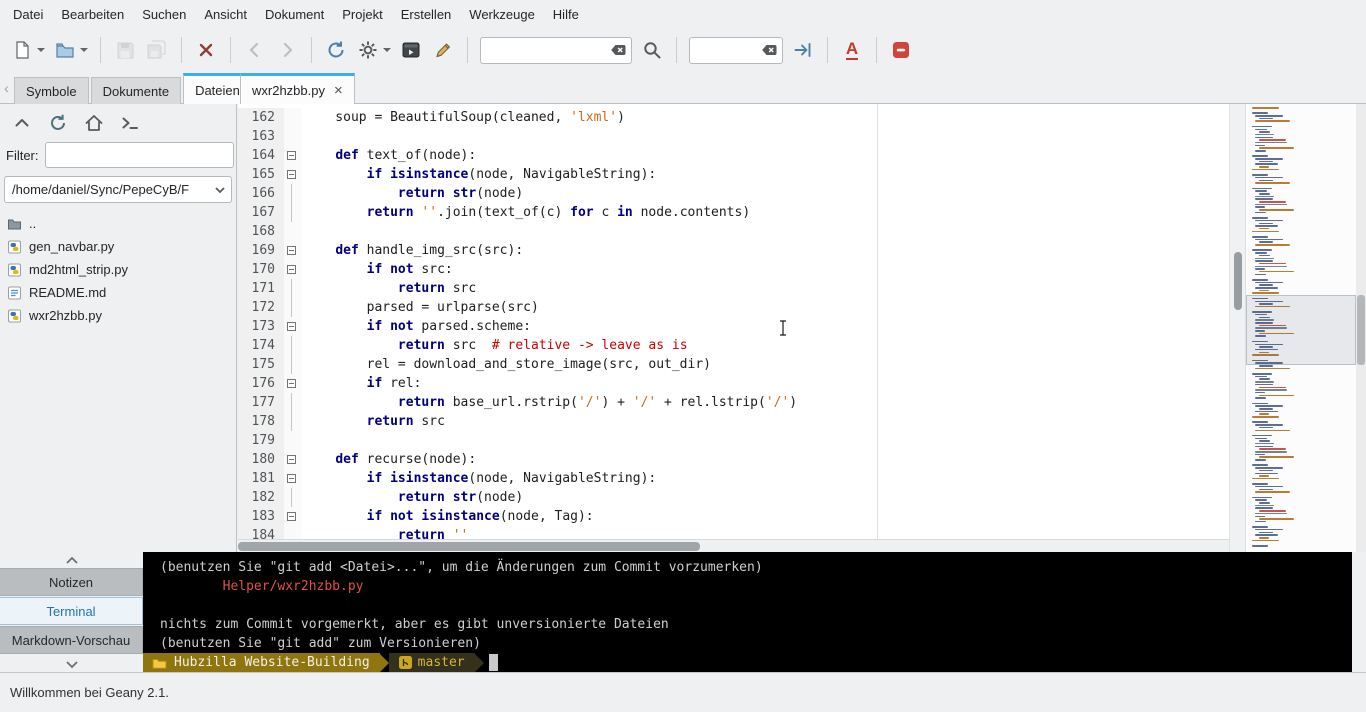  Describe the element at coordinates (426, 14) in the screenshot. I see `menu-erstellen: Erstellen` at that location.